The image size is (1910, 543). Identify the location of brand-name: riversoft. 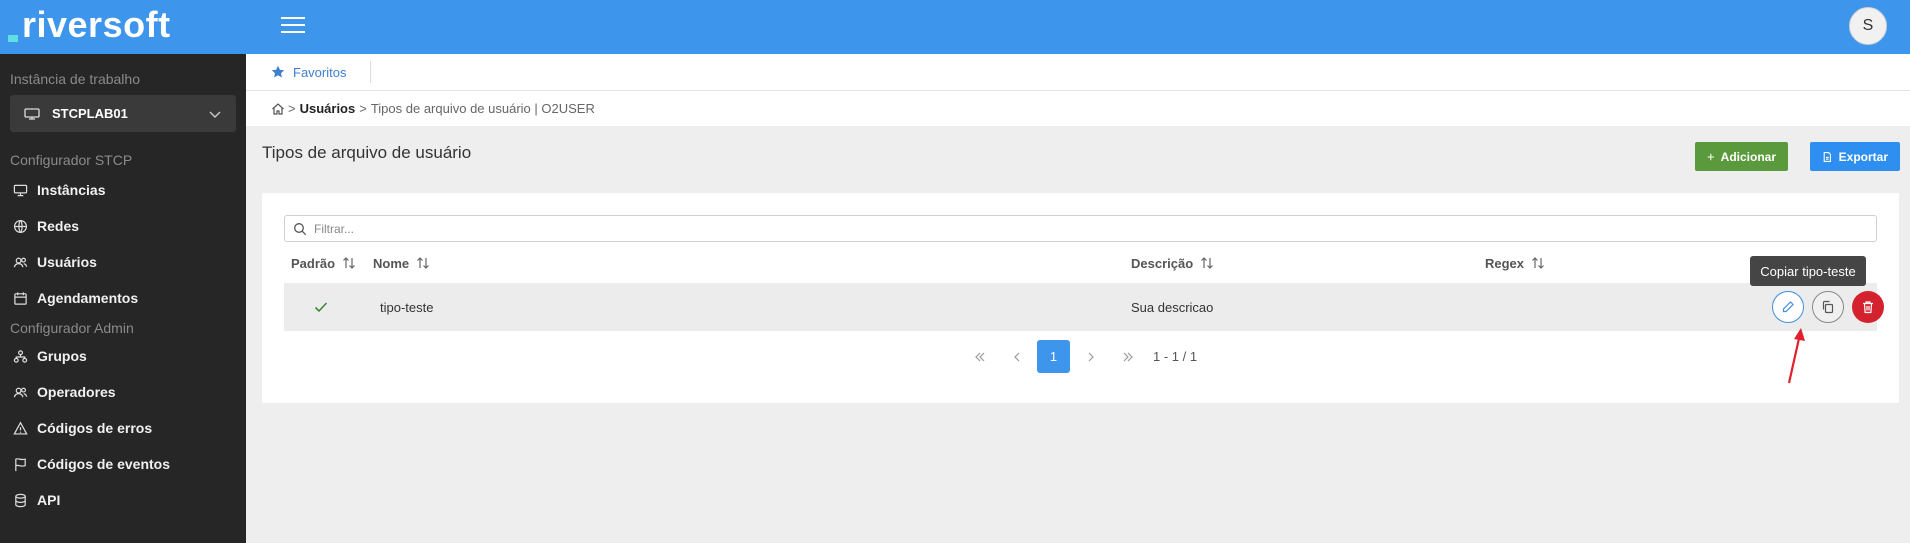
(96, 24).